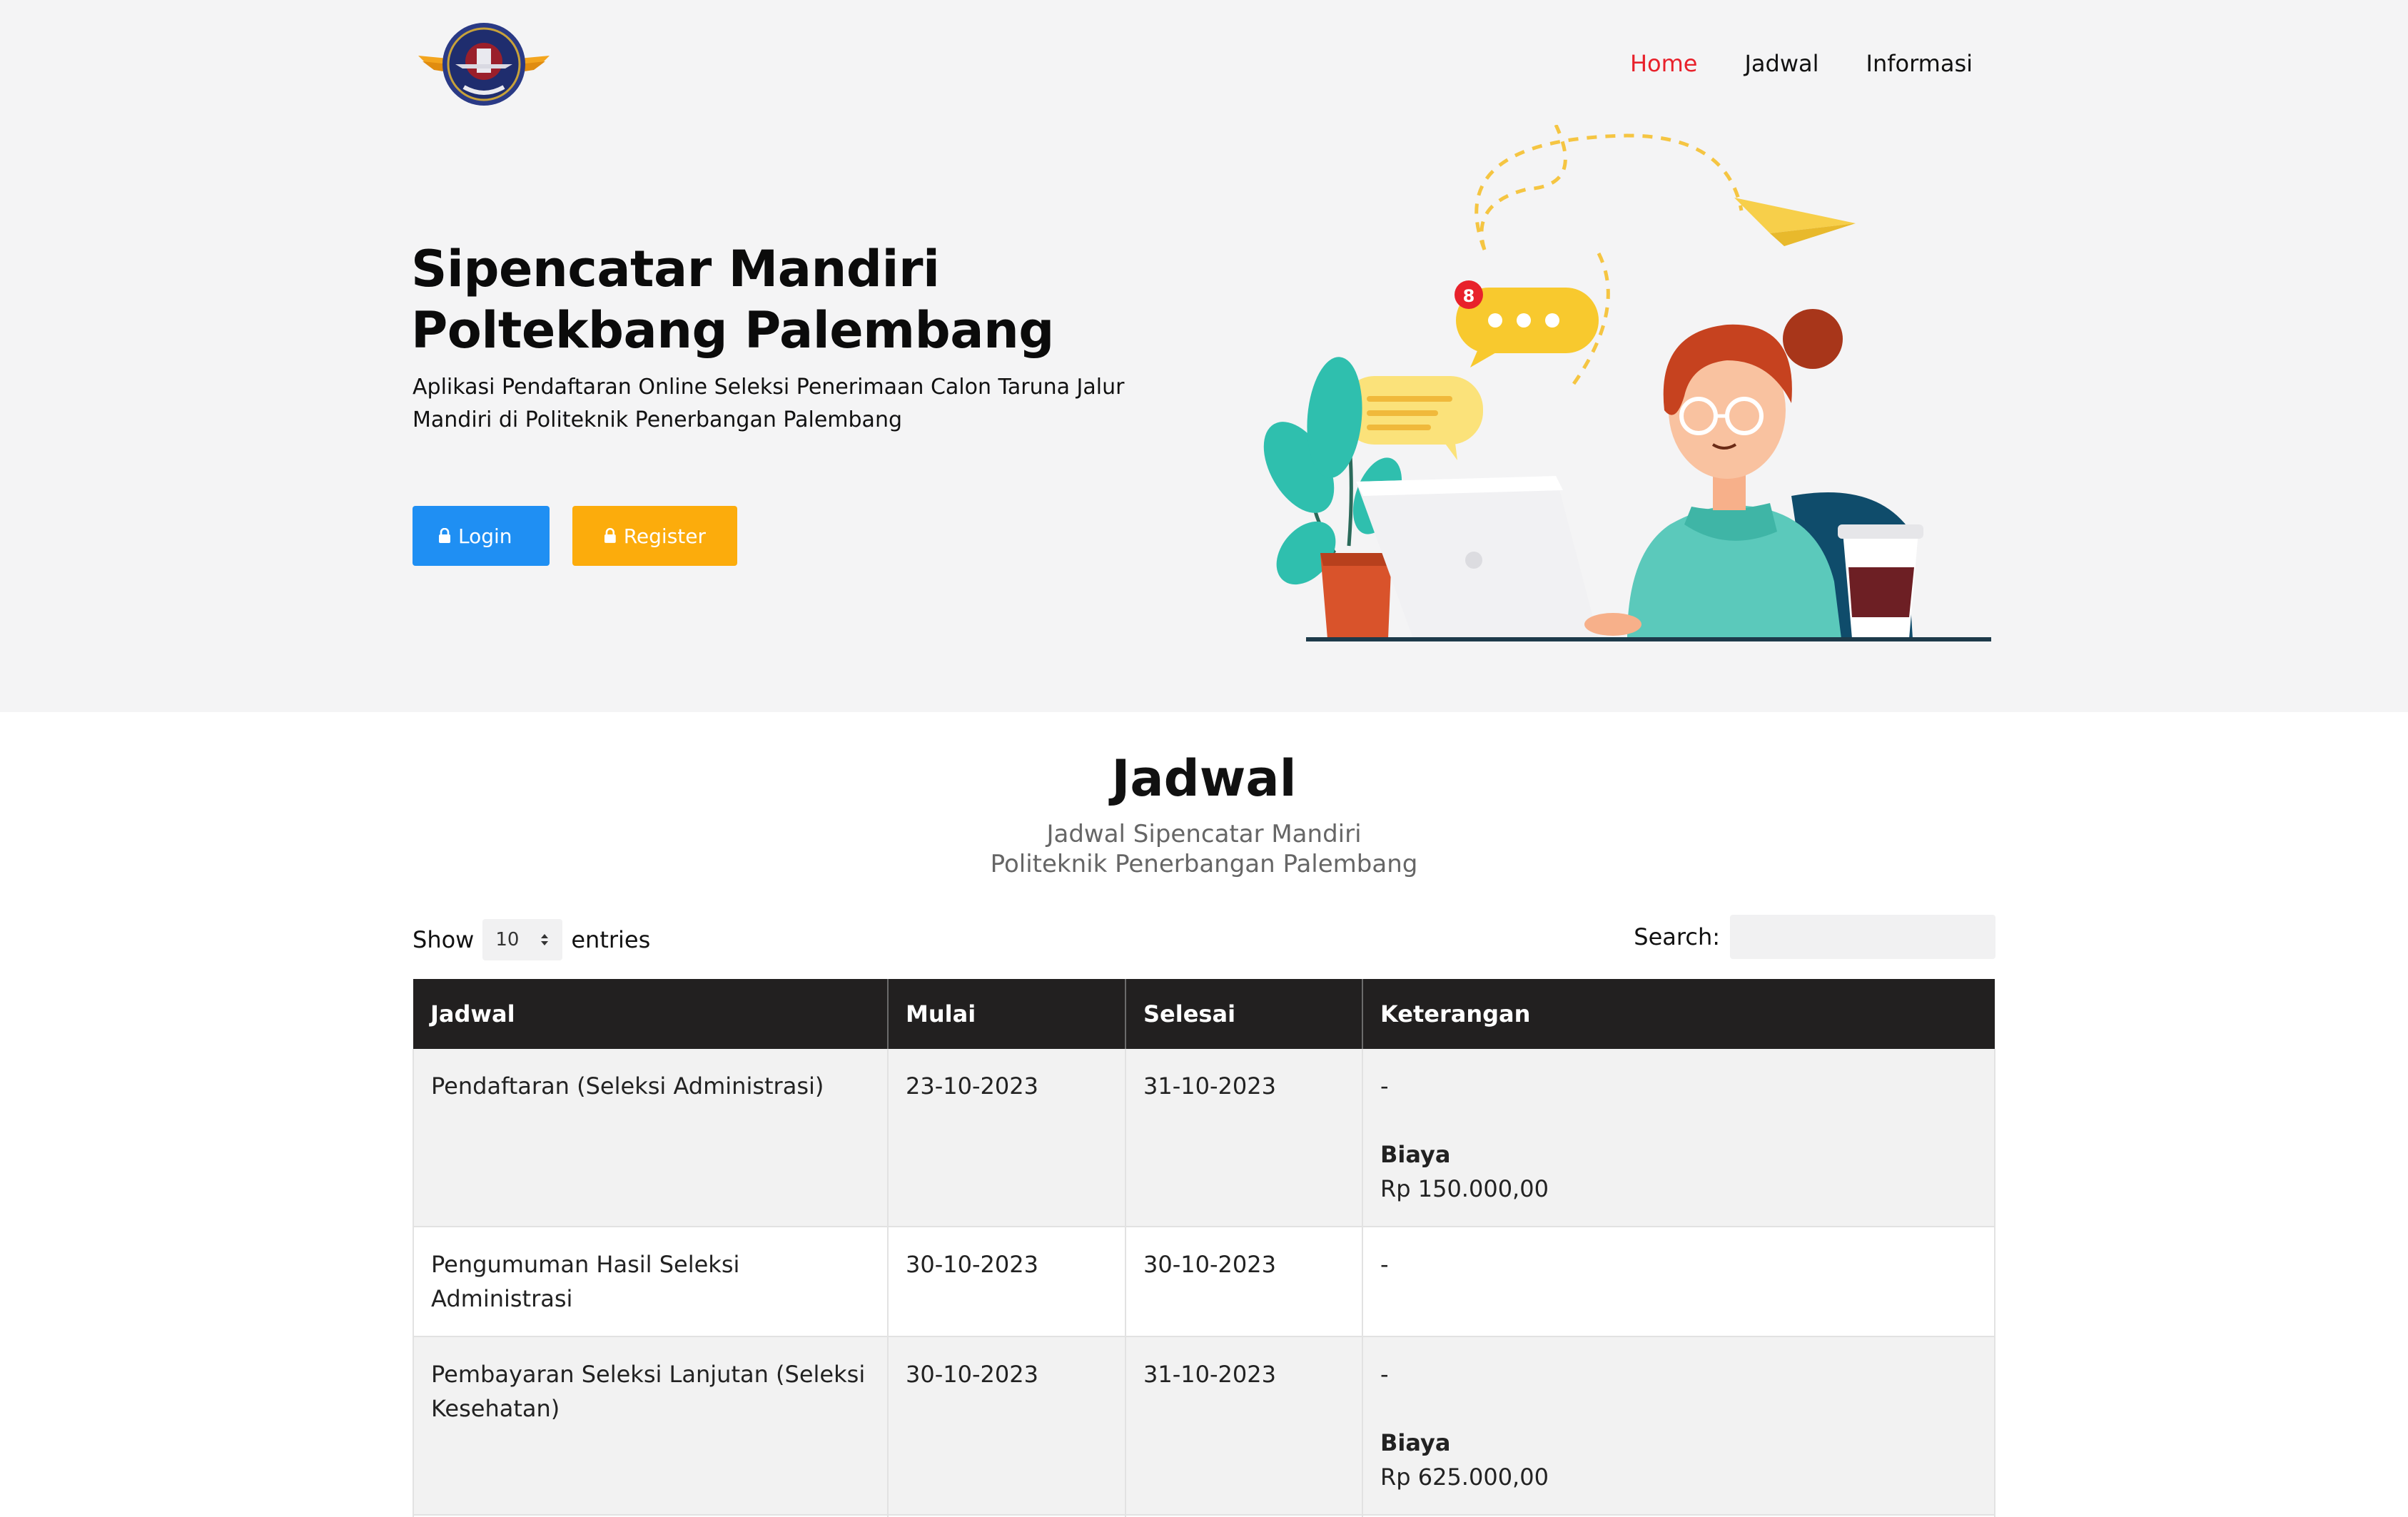 The height and width of the screenshot is (1517, 2408). Describe the element at coordinates (484, 65) in the screenshot. I see `poltekbang-logo` at that location.